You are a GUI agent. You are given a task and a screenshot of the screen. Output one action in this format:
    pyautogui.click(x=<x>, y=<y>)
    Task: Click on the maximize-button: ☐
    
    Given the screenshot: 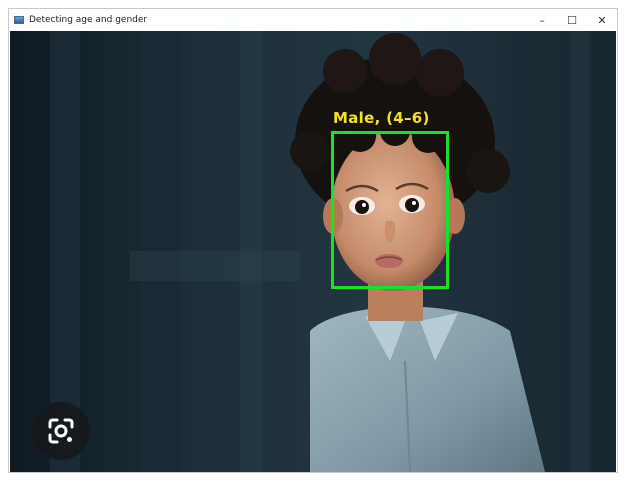 What is the action you would take?
    pyautogui.click(x=572, y=20)
    